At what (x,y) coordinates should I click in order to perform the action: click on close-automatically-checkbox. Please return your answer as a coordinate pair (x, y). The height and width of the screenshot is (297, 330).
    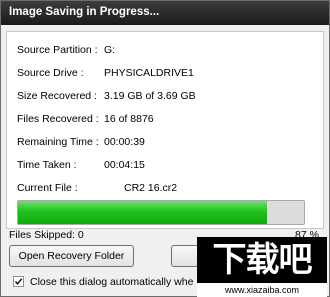
    Looking at the image, I should click on (18, 281).